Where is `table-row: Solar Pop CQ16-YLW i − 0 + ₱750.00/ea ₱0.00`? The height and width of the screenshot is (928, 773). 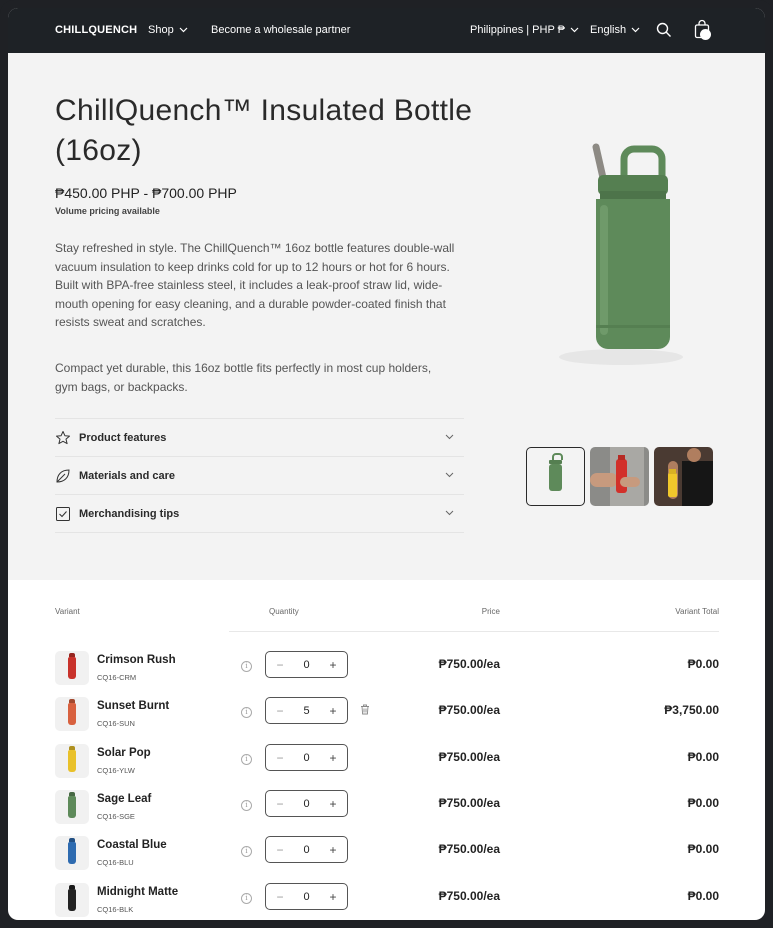 table-row: Solar Pop CQ16-YLW i − 0 + ₱750.00/ea ₱0.00 is located at coordinates (387, 767).